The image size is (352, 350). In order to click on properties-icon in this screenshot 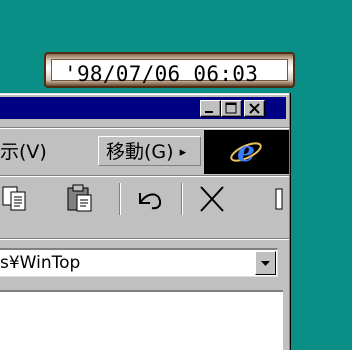, I will do `click(279, 199)`.